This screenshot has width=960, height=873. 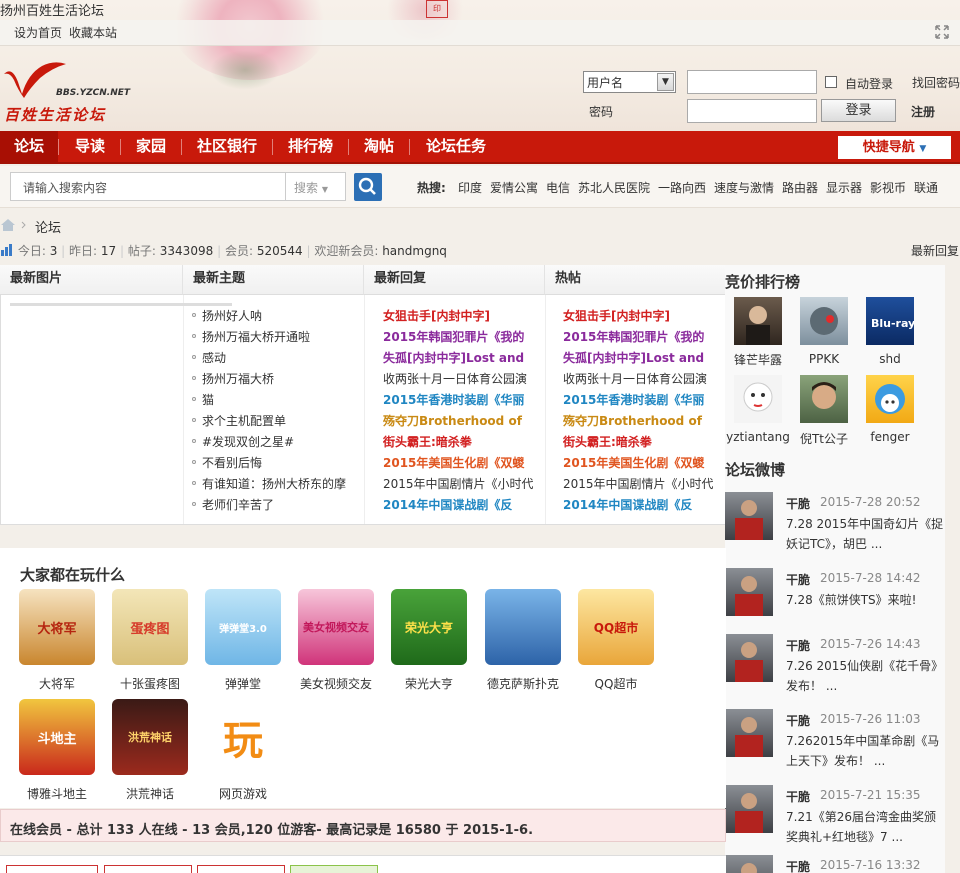 I want to click on game-name: 大将军, so click(x=57, y=683).